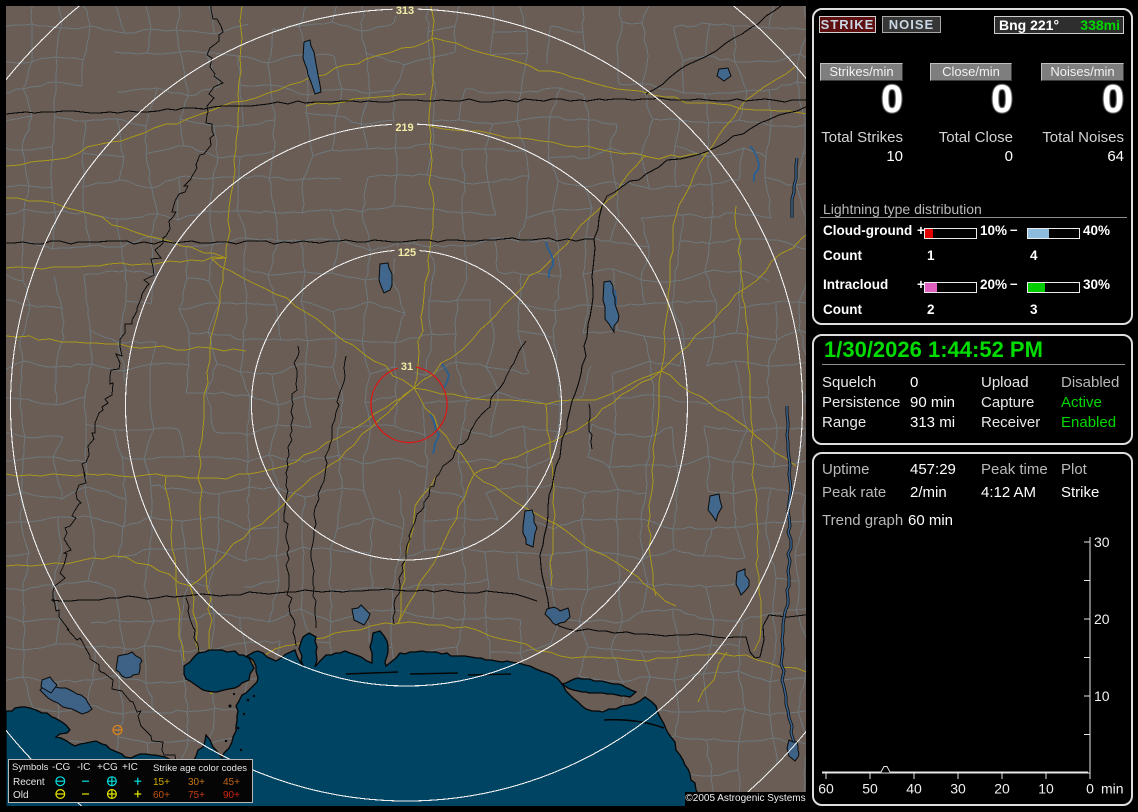 The width and height of the screenshot is (1138, 812). What do you see at coordinates (1090, 789) in the screenshot?
I see `svg-text: 0` at bounding box center [1090, 789].